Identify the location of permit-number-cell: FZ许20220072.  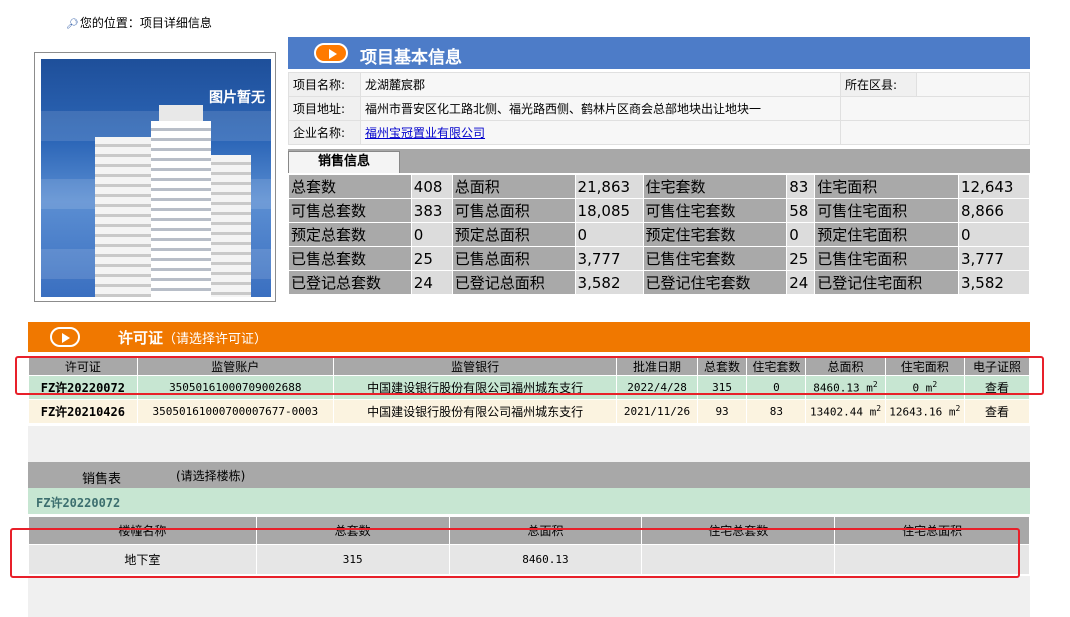
(83, 387).